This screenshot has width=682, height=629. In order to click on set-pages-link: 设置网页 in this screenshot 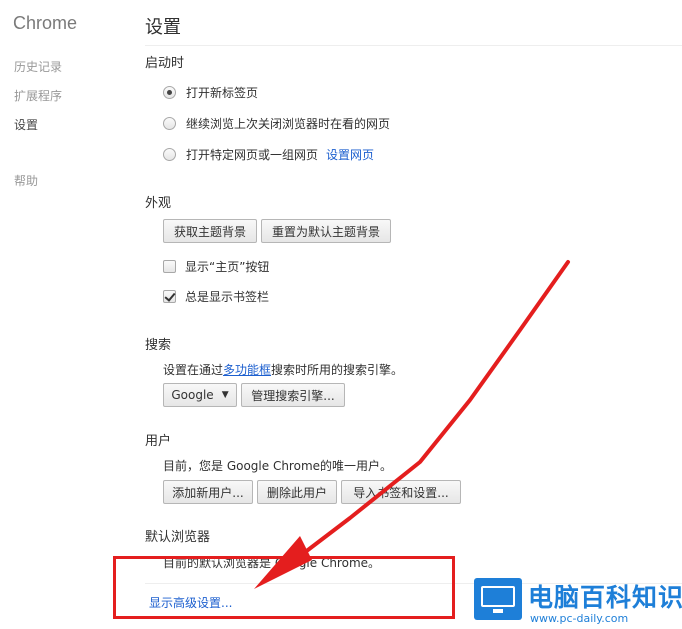, I will do `click(350, 154)`.